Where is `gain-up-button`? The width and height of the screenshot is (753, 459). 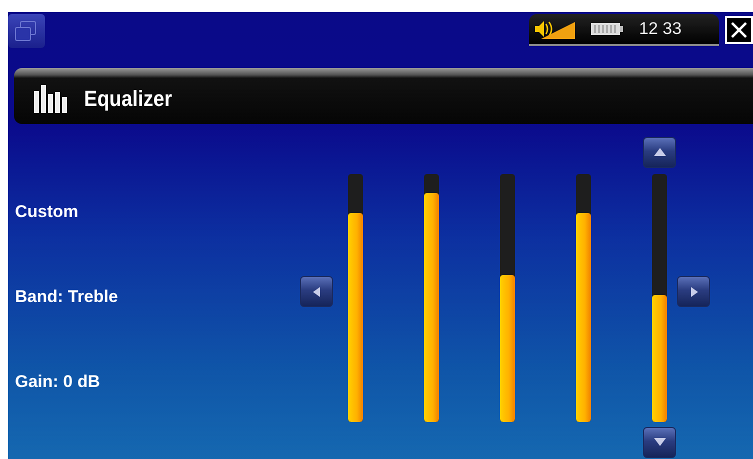 gain-up-button is located at coordinates (659, 152).